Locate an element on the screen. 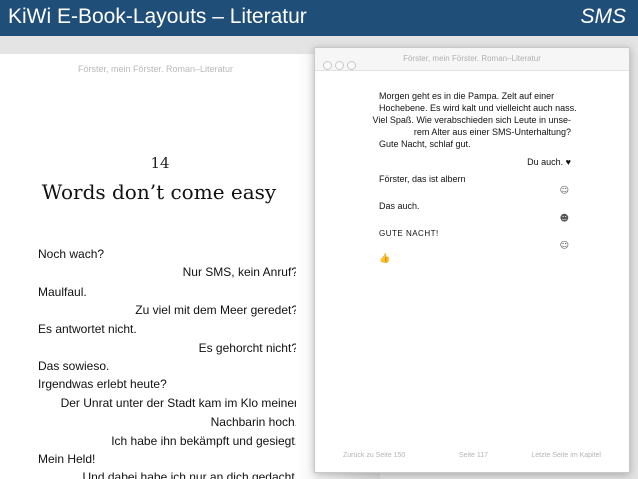  slide-tag: SMS is located at coordinates (603, 16).